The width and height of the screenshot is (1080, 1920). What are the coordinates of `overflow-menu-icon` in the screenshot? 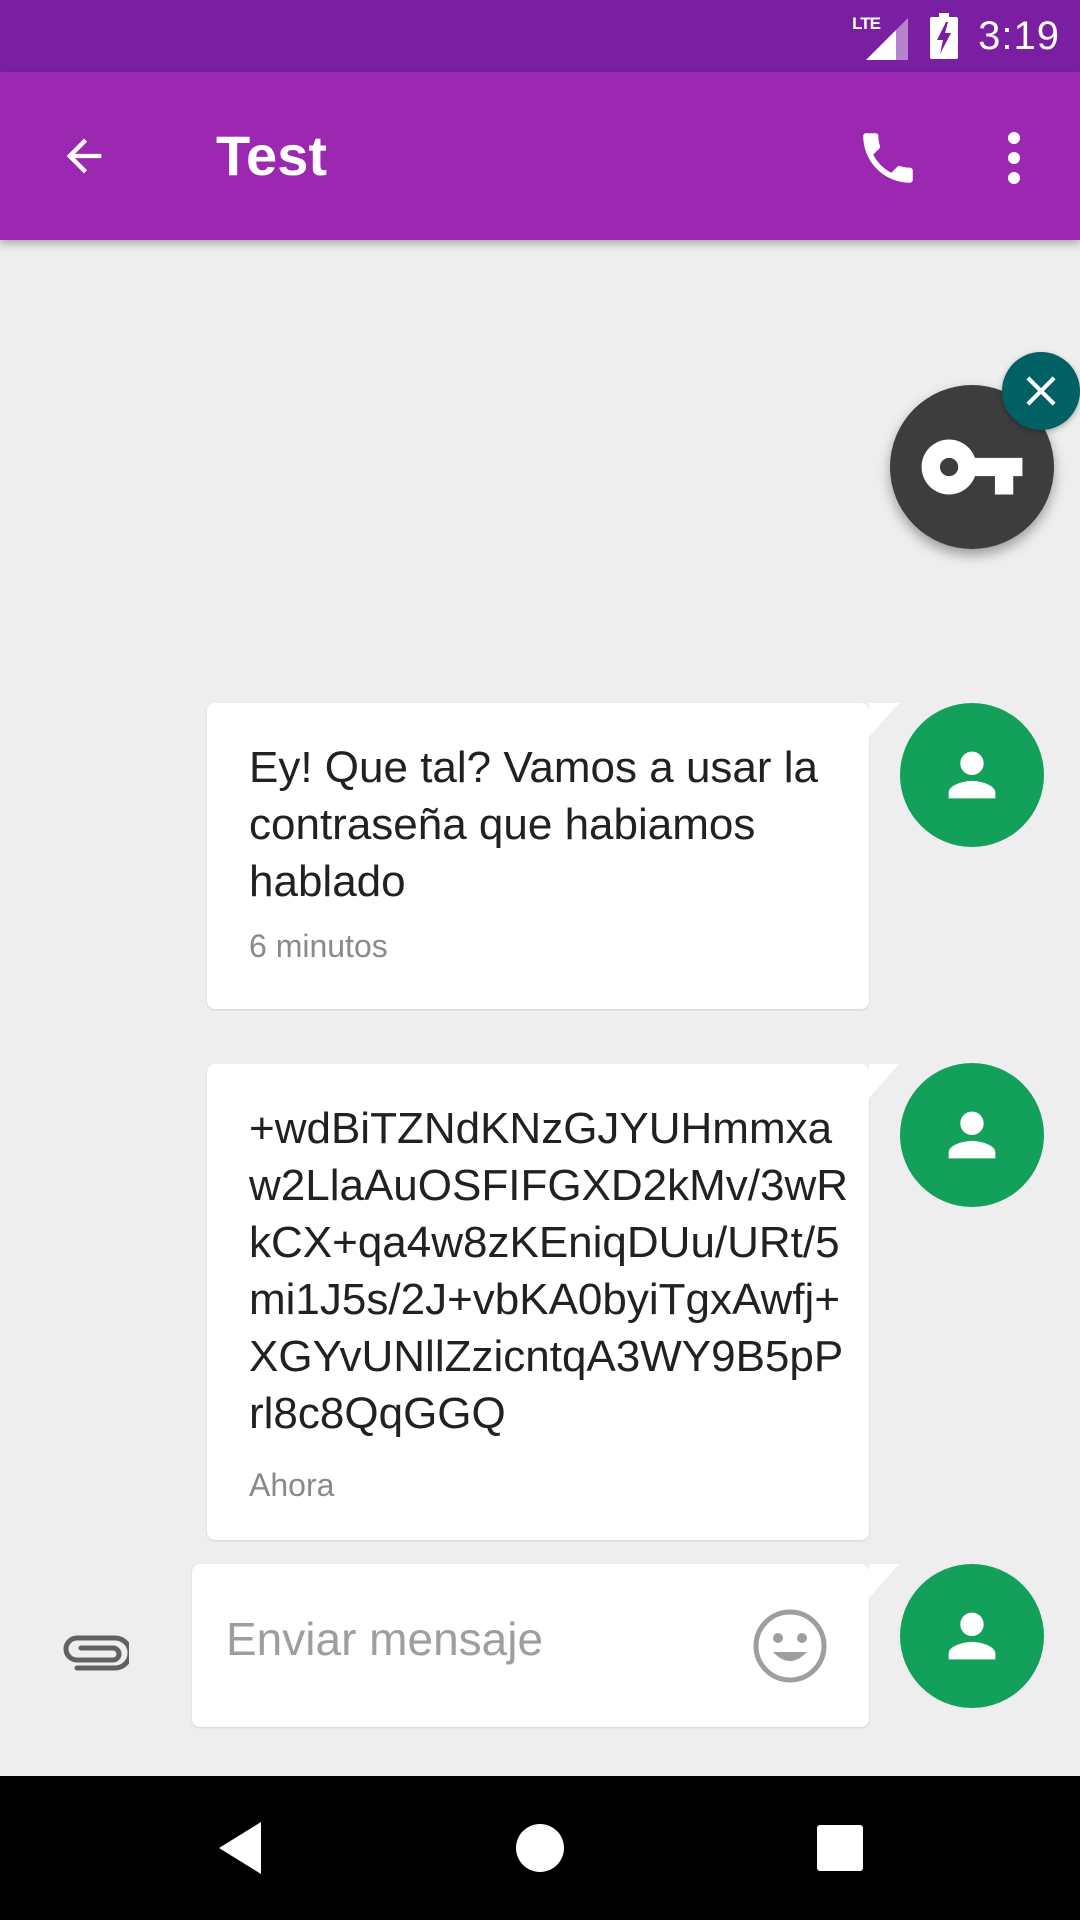 It's located at (1014, 158).